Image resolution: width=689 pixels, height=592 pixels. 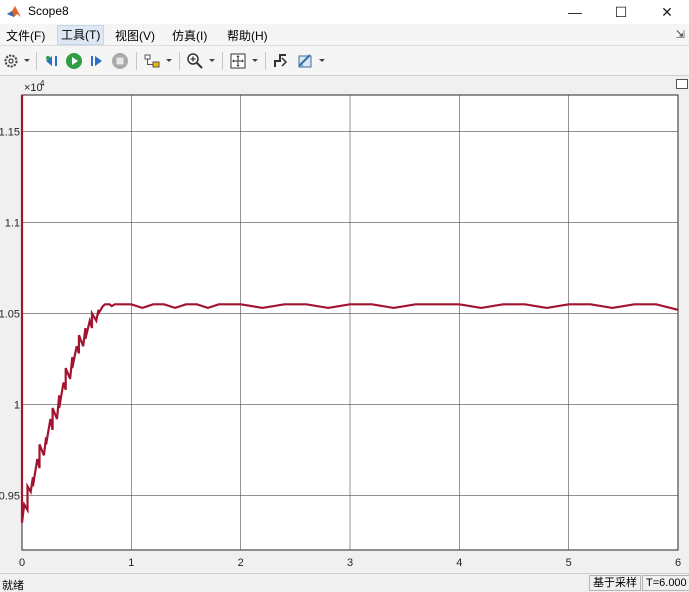 I want to click on zoom-in-icon, so click(x=195, y=61).